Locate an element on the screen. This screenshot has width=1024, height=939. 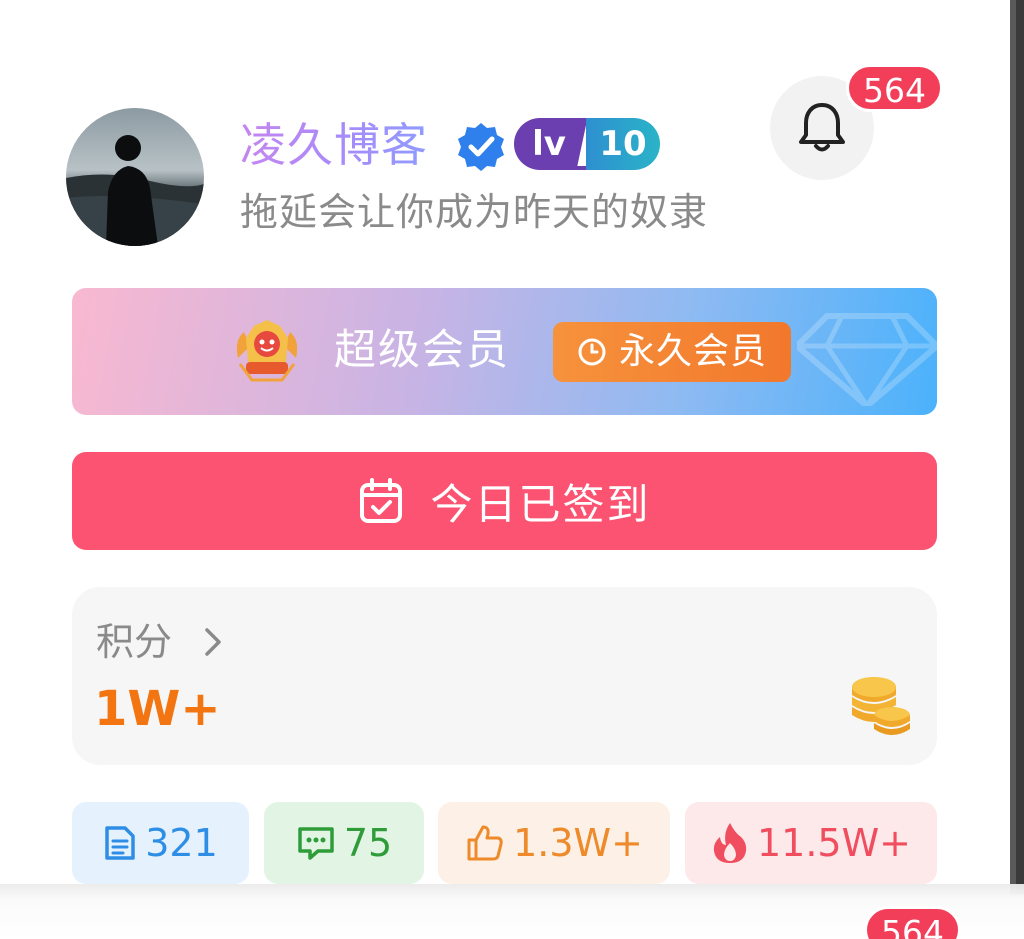
signin-label: 今日已签到 is located at coordinates (540, 504).